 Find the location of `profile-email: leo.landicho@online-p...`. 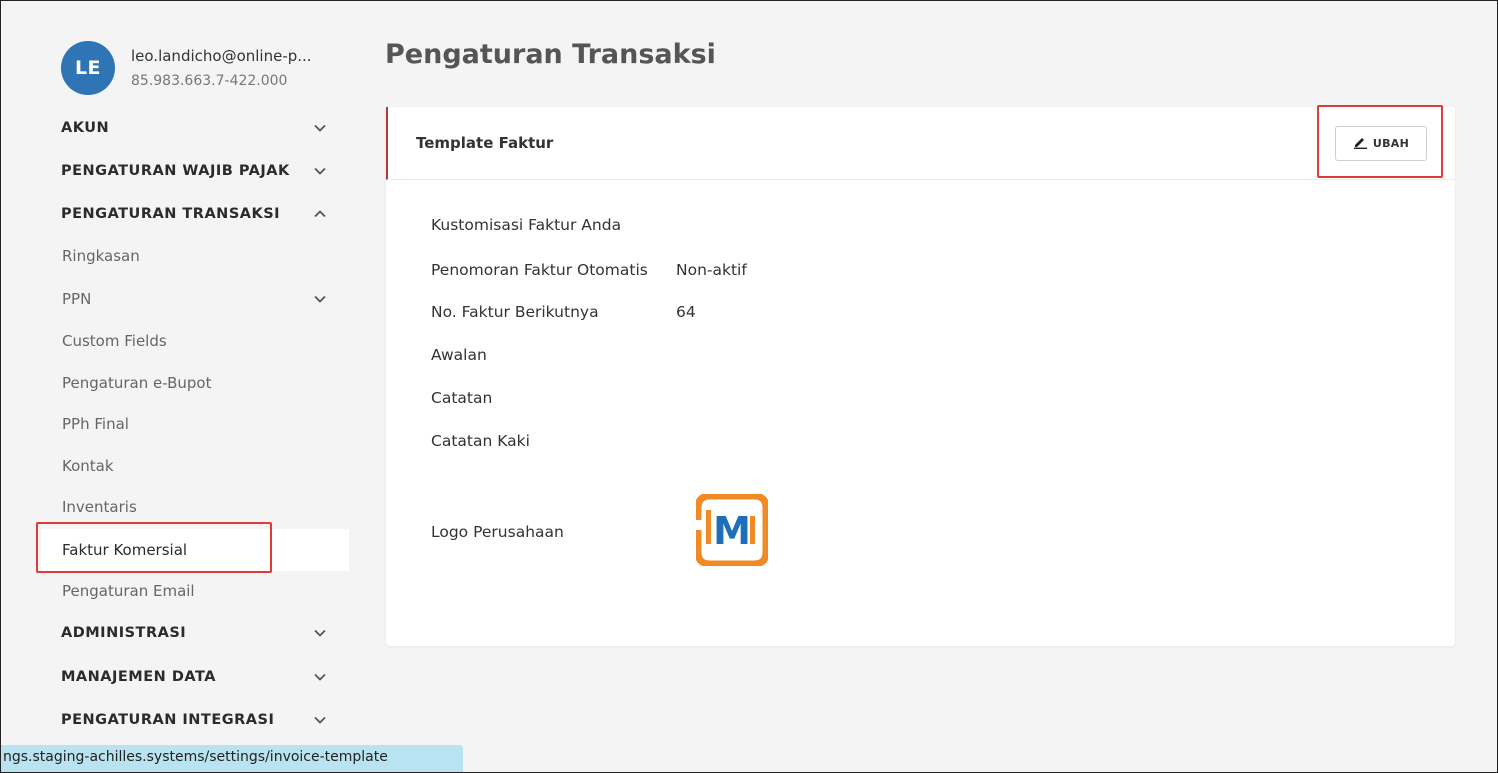

profile-email: leo.landicho@online-p... is located at coordinates (221, 56).